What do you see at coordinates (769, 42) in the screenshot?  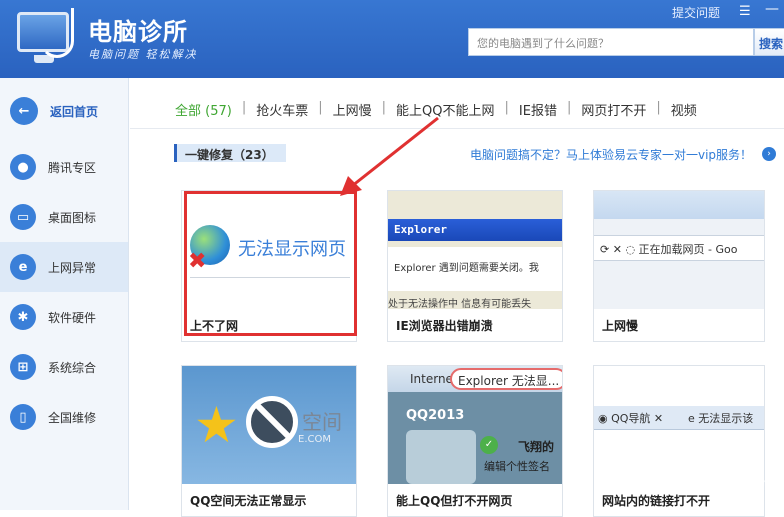 I see `search-button: 搜索` at bounding box center [769, 42].